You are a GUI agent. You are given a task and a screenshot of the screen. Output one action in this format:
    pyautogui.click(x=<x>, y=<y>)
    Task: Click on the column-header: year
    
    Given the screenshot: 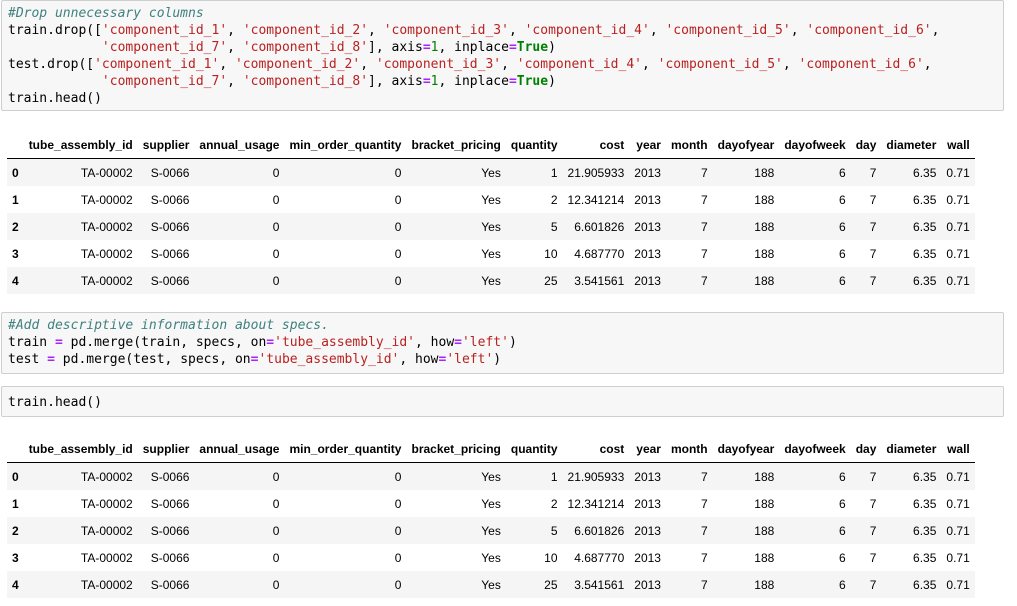 What is the action you would take?
    pyautogui.click(x=647, y=449)
    